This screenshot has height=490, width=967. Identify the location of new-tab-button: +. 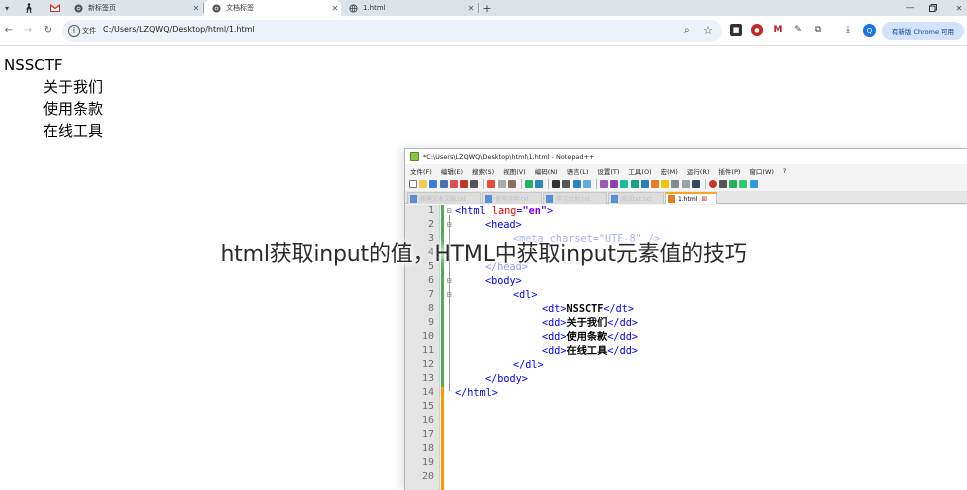
(487, 8).